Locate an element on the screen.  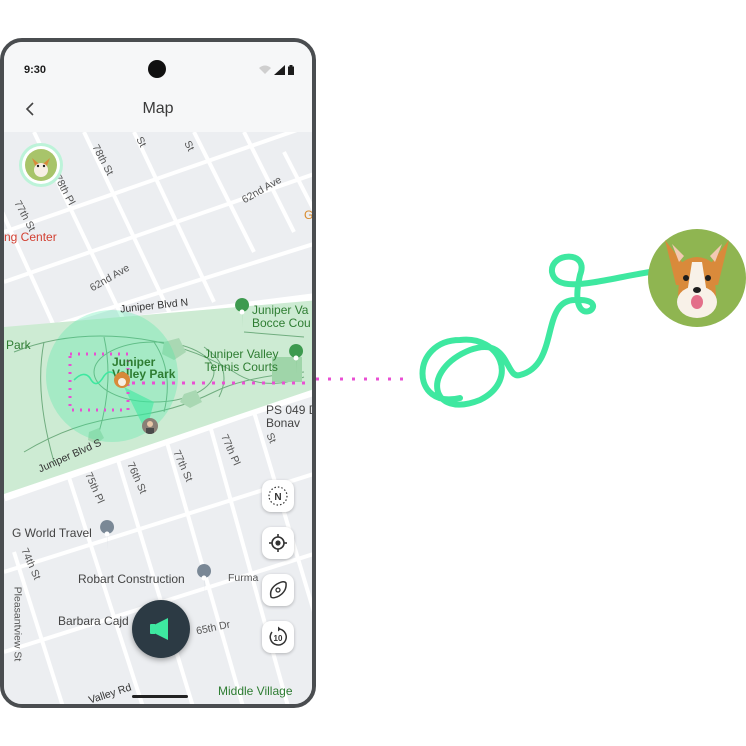
travel-pin-icon is located at coordinates (107, 535).